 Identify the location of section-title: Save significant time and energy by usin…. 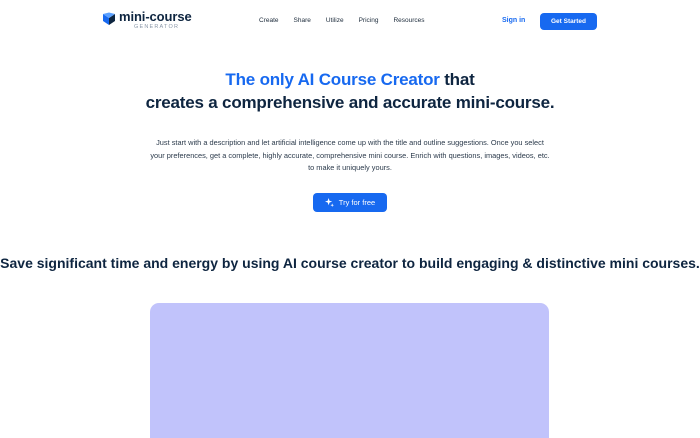
(350, 263).